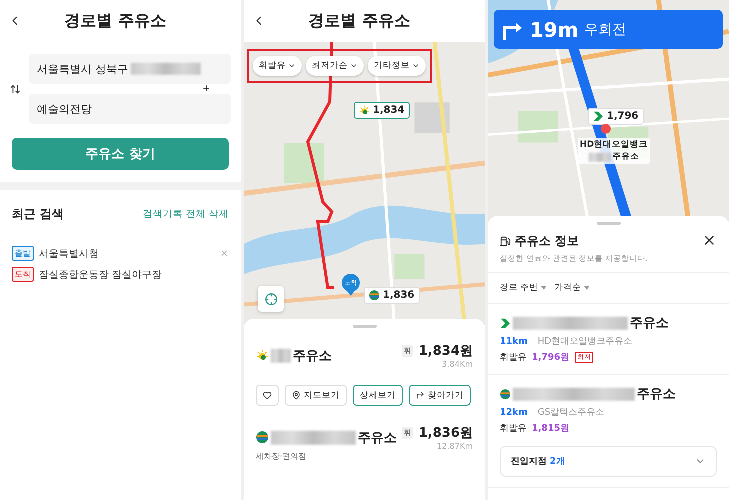 The width and height of the screenshot is (729, 500). Describe the element at coordinates (616, 116) in the screenshot. I see `price-pin: 1,796` at that location.